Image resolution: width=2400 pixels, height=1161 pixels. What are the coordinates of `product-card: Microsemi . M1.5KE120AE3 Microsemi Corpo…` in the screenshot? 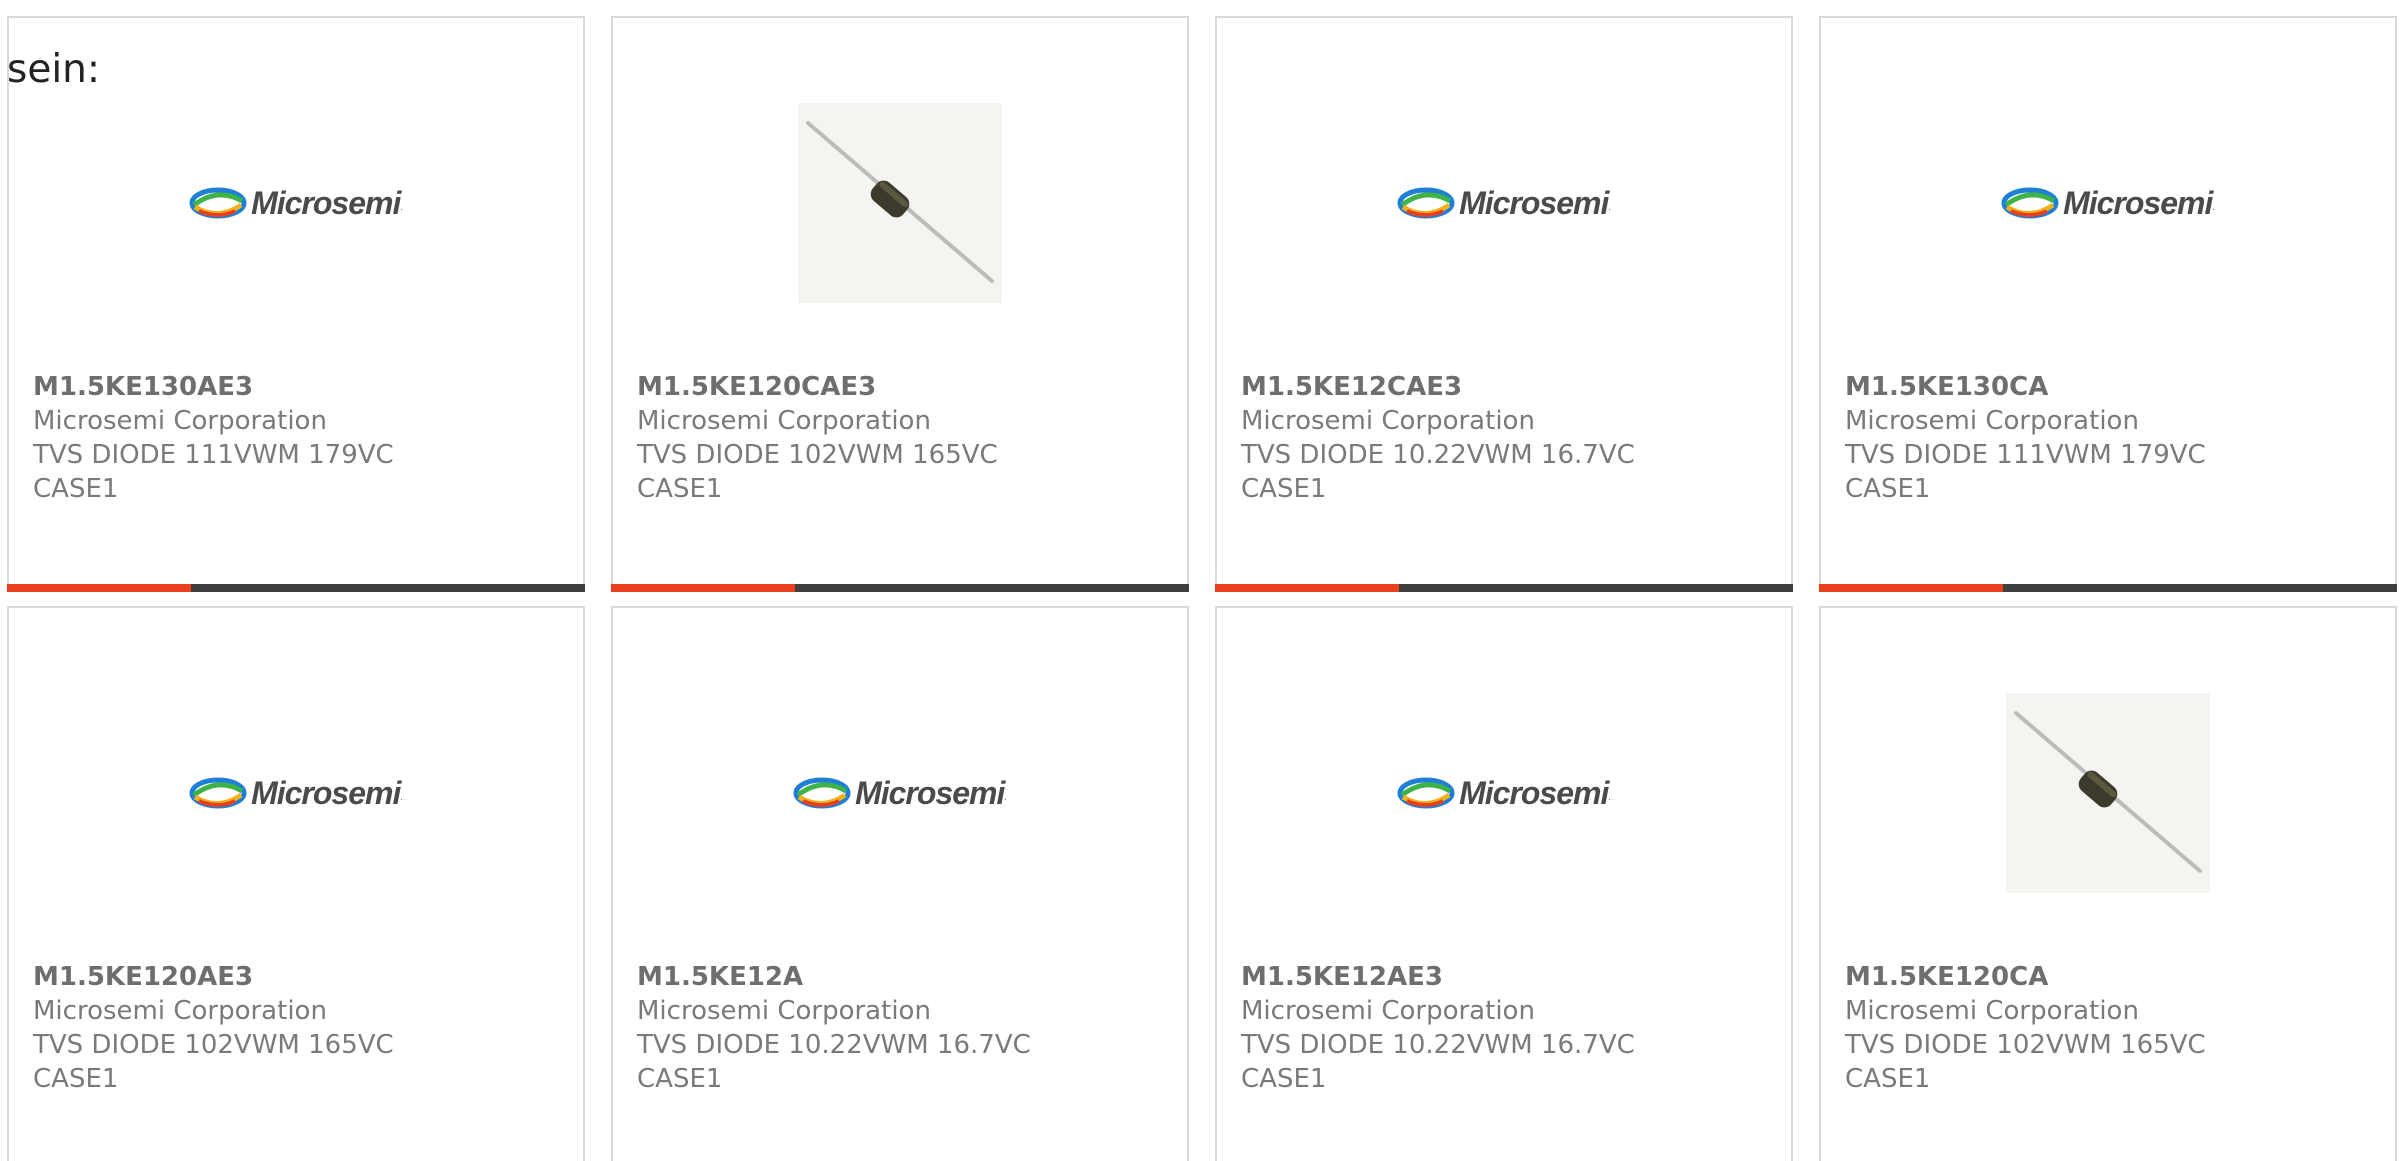 It's located at (296, 883).